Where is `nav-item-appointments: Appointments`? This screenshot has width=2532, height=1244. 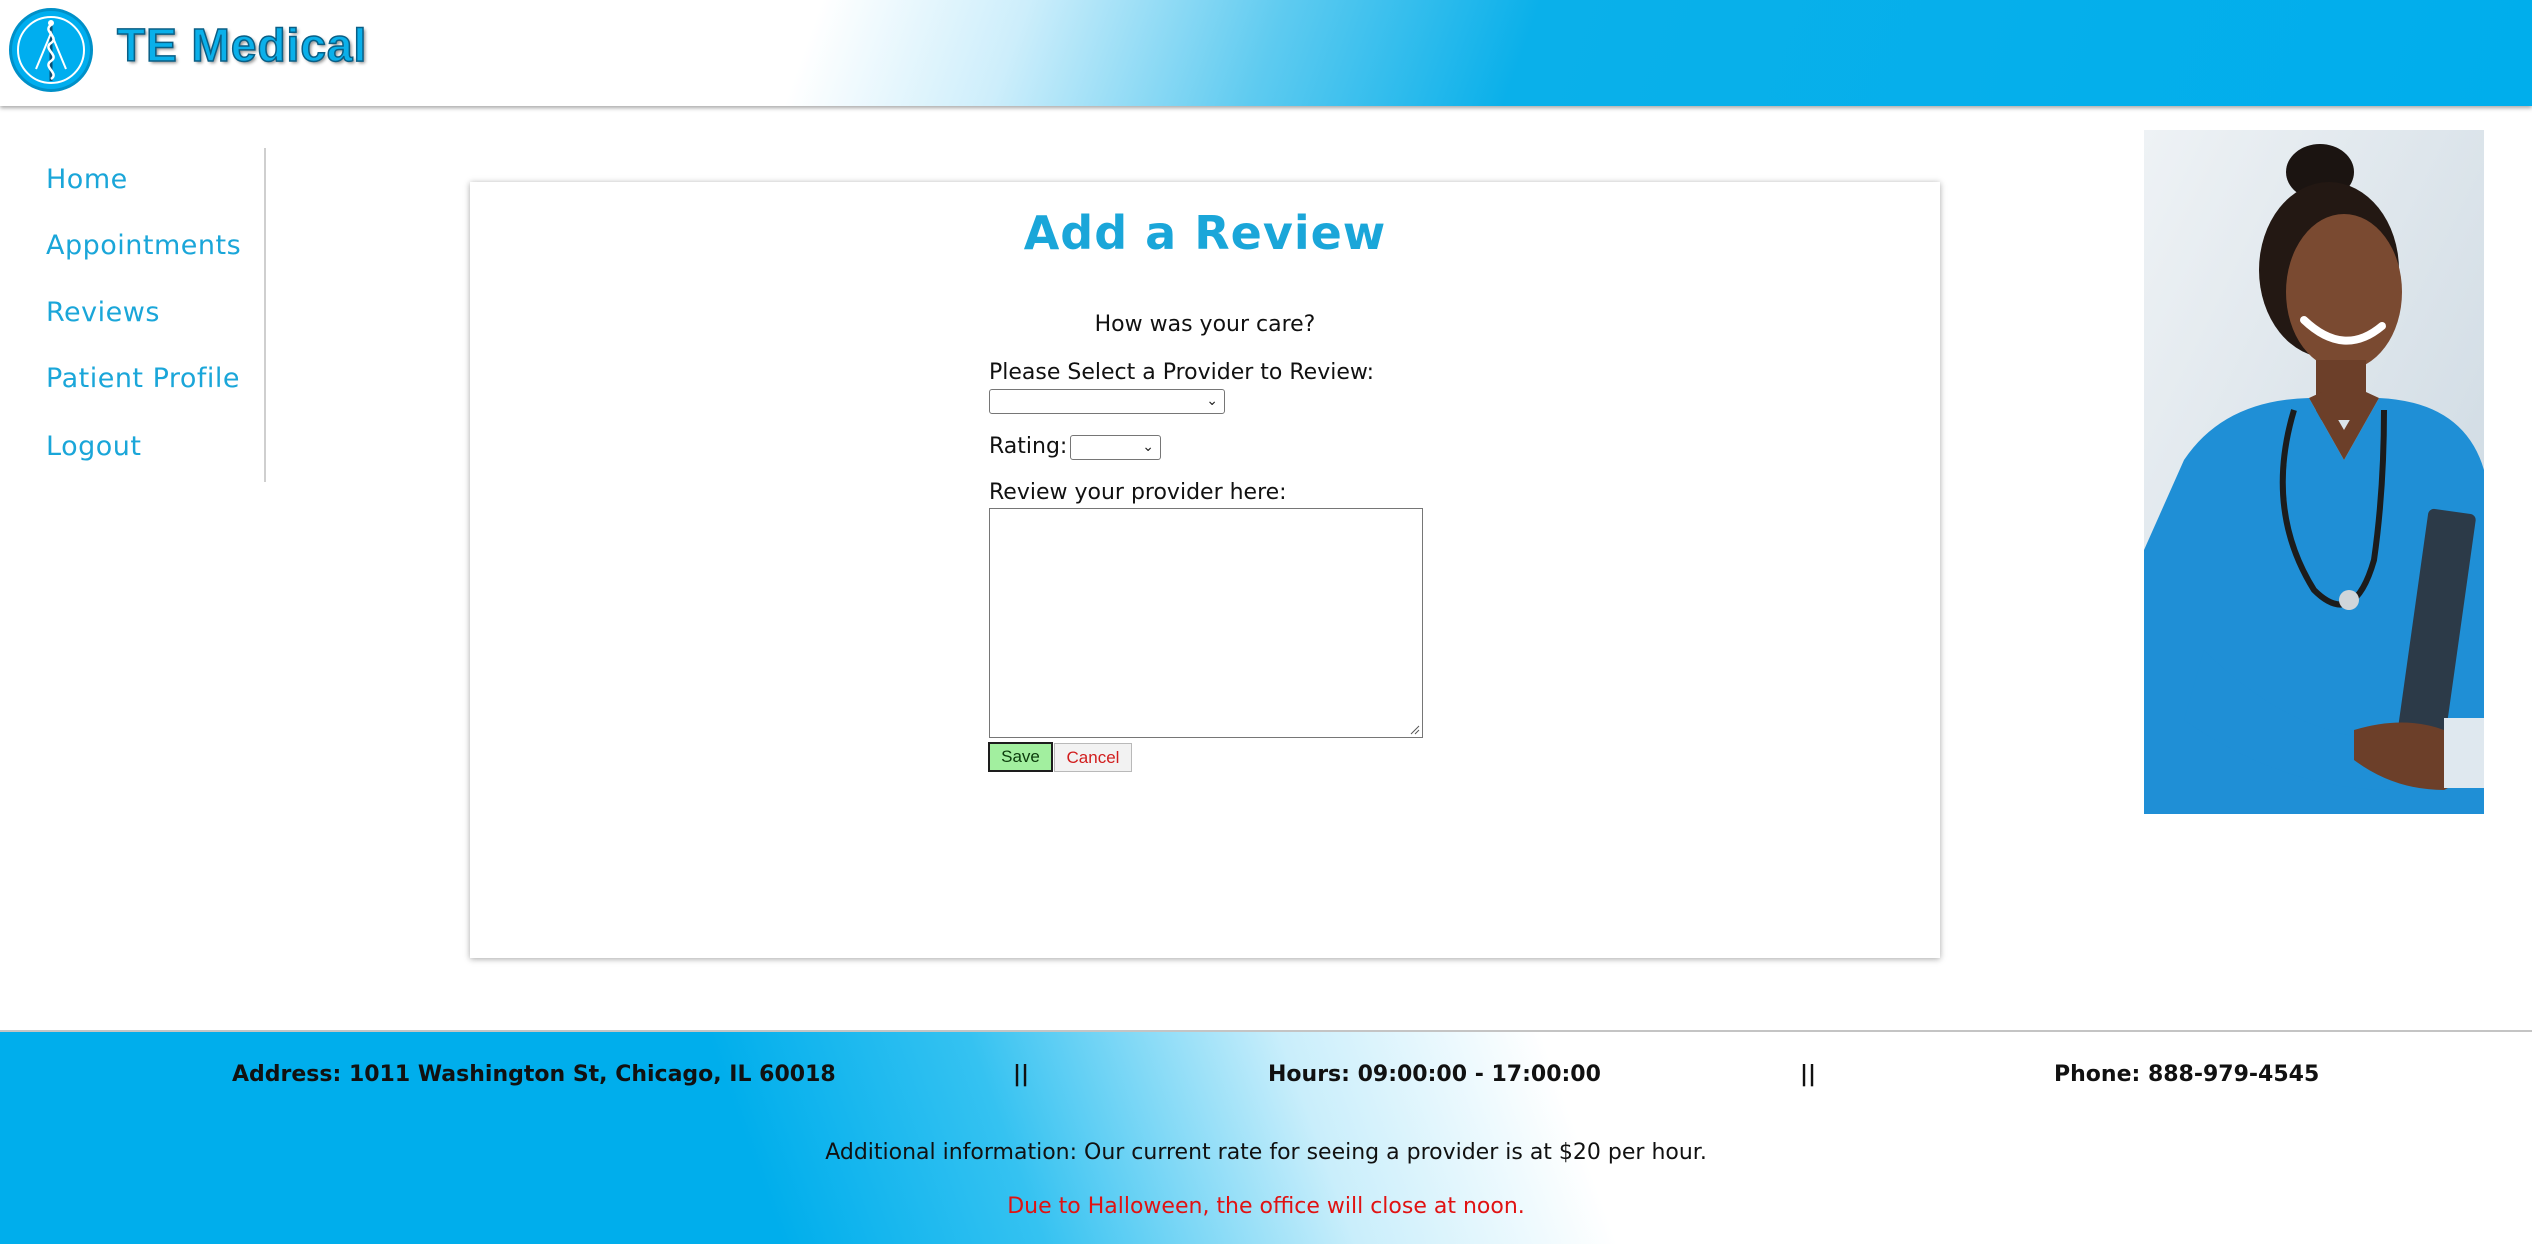
nav-item-appointments: Appointments is located at coordinates (143, 245).